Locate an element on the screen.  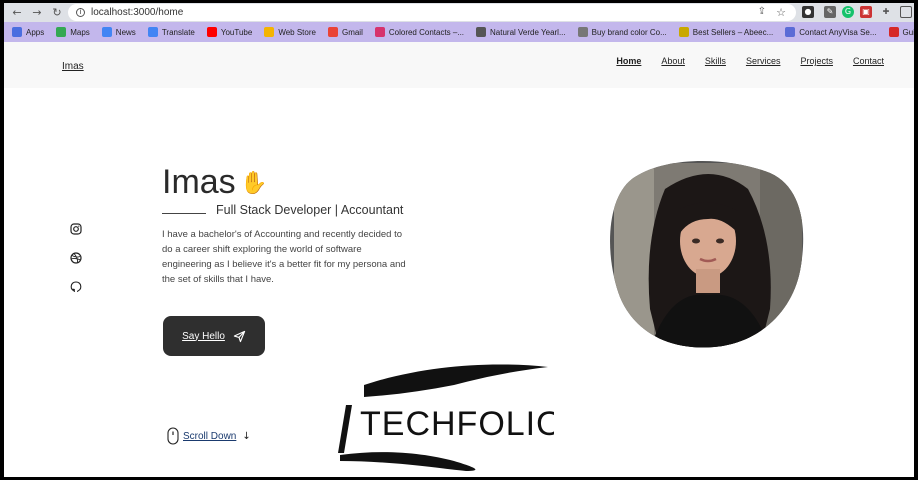
bookmark-label: News is located at coordinates (125, 32).